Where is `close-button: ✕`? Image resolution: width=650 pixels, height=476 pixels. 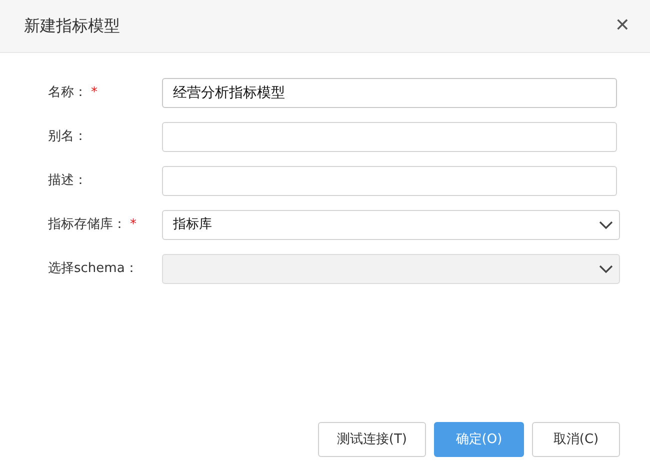 close-button: ✕ is located at coordinates (622, 26).